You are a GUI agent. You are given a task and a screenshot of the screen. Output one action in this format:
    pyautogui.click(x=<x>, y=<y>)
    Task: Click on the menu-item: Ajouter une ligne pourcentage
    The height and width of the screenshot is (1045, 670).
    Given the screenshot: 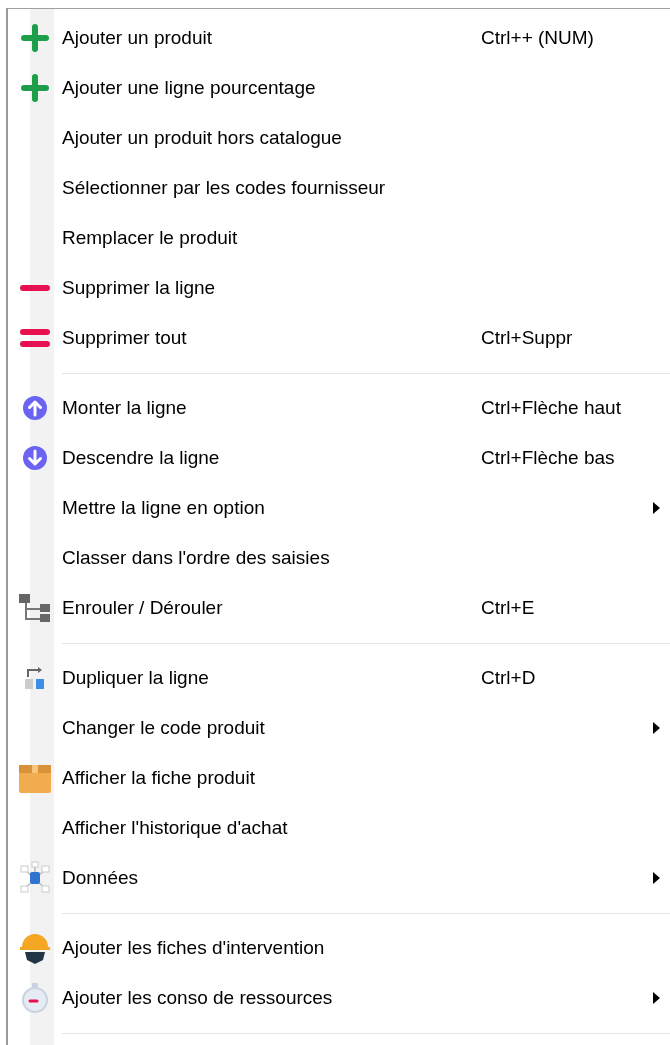 What is the action you would take?
    pyautogui.click(x=339, y=88)
    